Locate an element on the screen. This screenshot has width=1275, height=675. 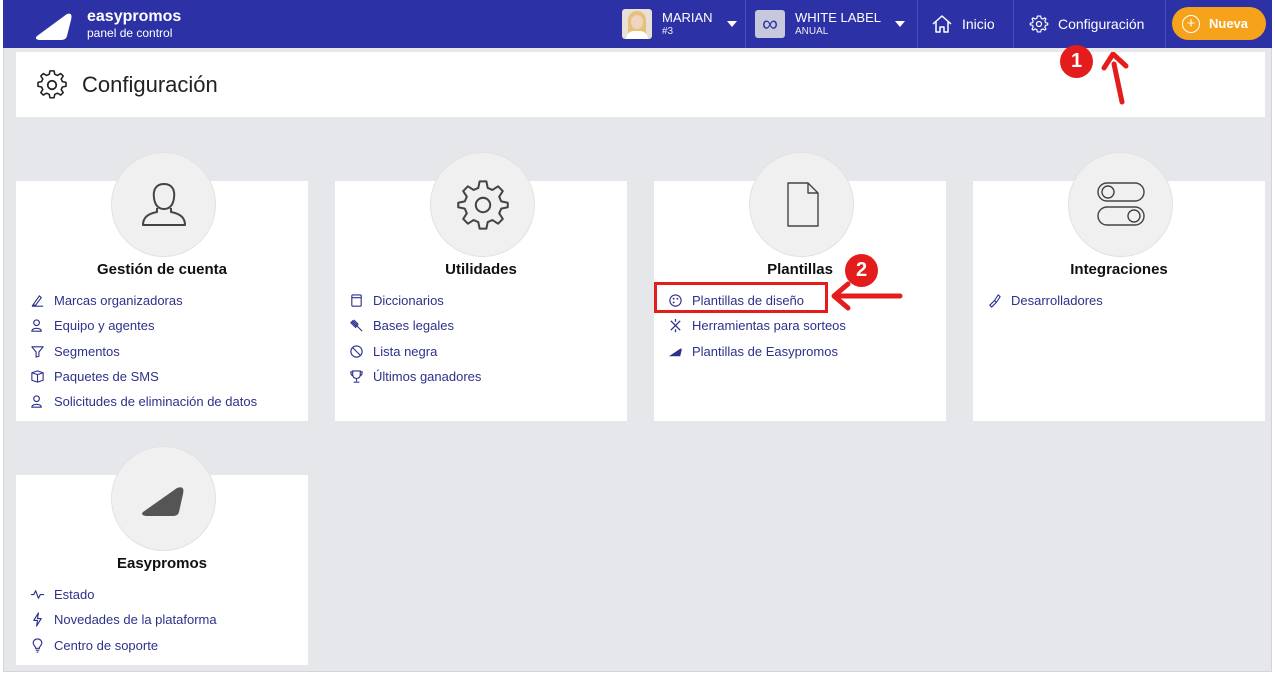
blocked-icon is located at coordinates (356, 351).